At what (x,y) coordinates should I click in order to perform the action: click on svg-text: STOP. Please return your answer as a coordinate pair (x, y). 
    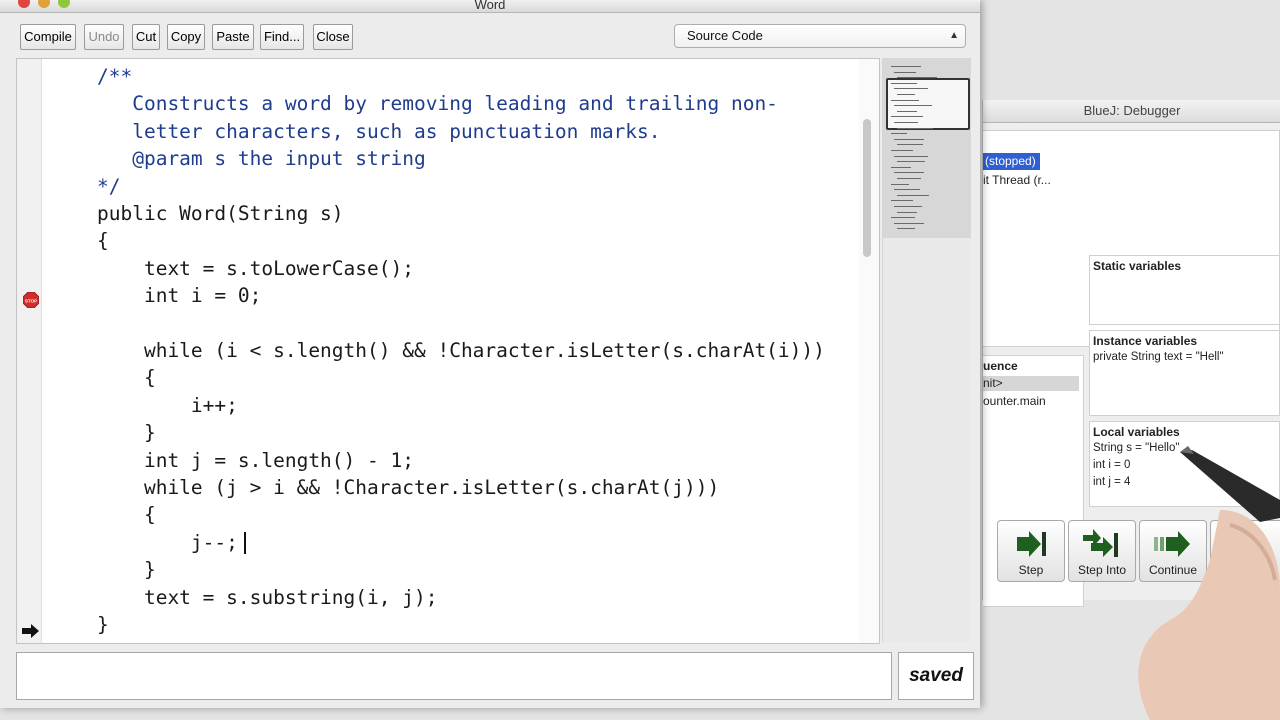
    Looking at the image, I should click on (31, 301).